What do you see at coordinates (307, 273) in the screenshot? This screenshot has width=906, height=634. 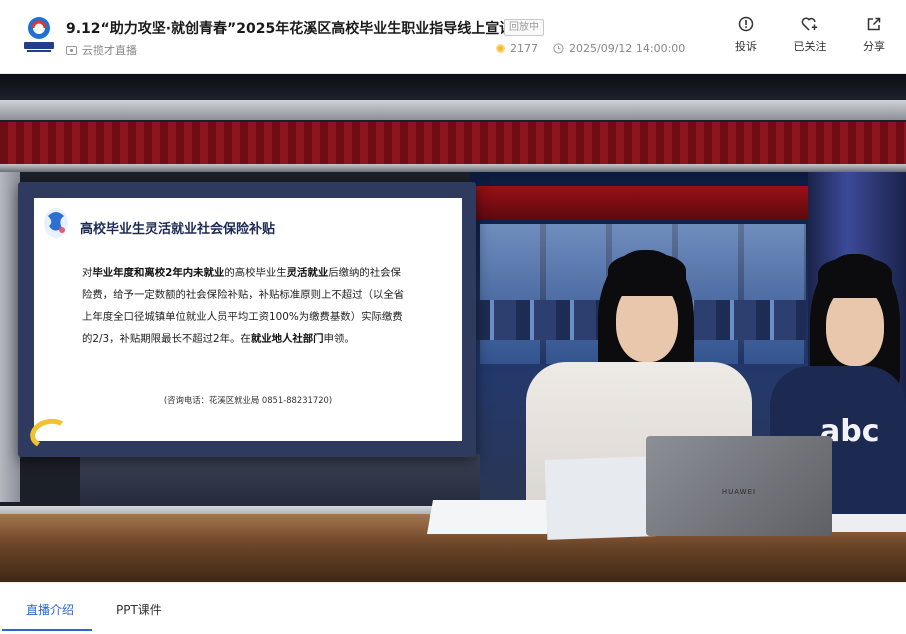 I see `slide-emphasis-text: 灵活就业` at bounding box center [307, 273].